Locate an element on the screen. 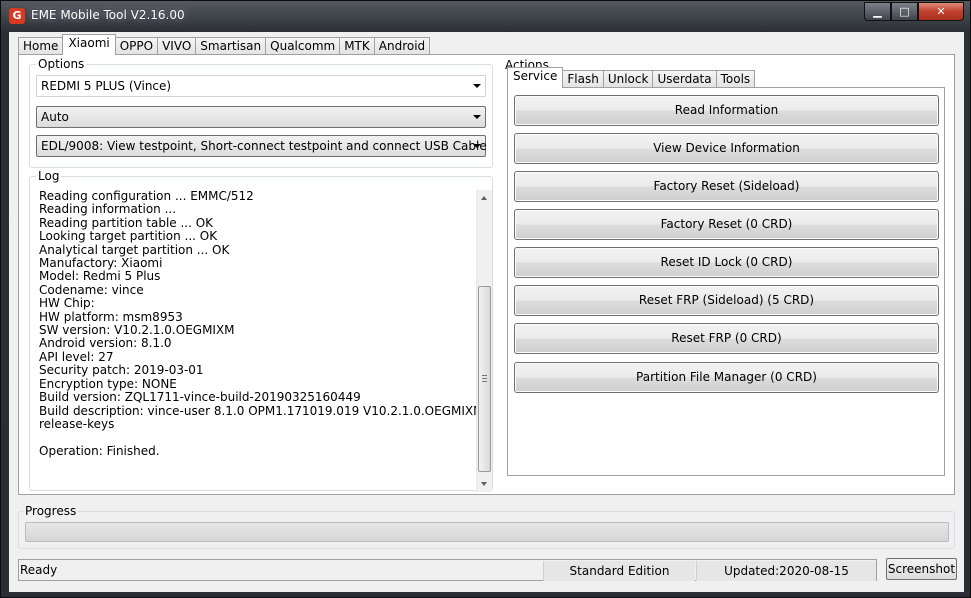  reset-id-lock-button: Reset ID Lock (0 CRD) is located at coordinates (726, 262).